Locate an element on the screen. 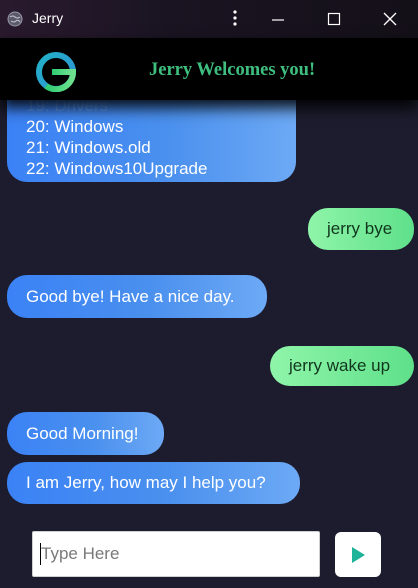 This screenshot has height=588, width=418. close-button is located at coordinates (390, 19).